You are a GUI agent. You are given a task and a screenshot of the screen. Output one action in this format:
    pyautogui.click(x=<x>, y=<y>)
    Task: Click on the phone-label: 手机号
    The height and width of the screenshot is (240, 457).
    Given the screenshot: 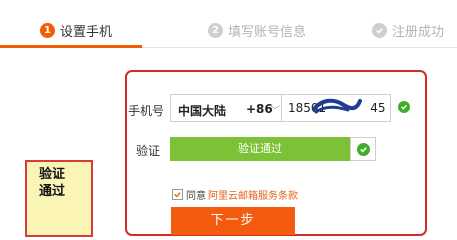 What is the action you would take?
    pyautogui.click(x=146, y=111)
    